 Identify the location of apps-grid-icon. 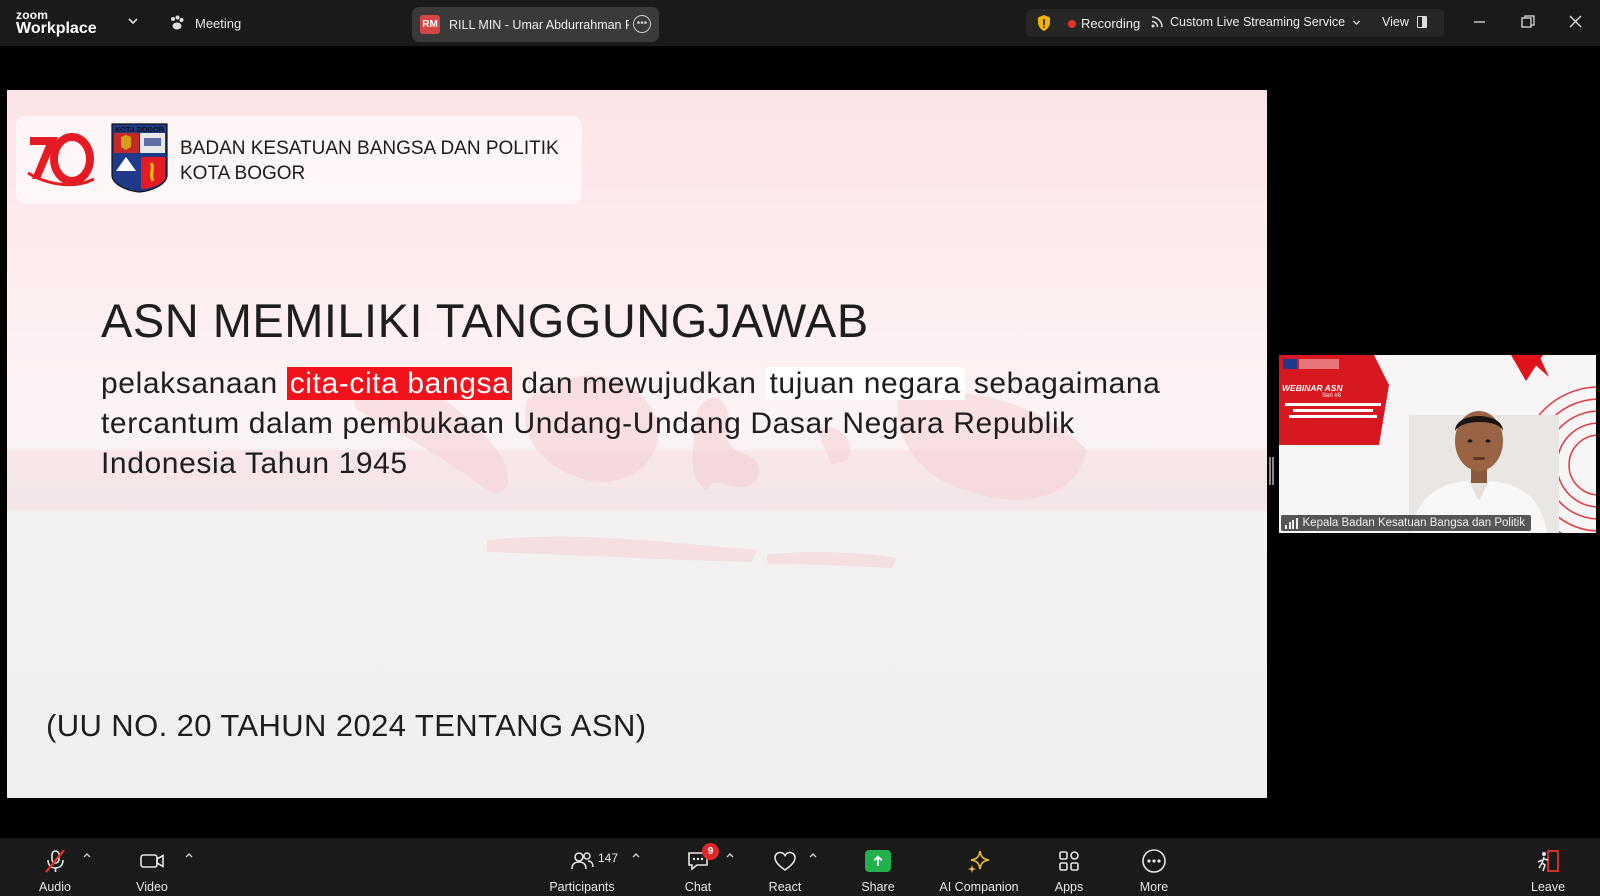
(1069, 861).